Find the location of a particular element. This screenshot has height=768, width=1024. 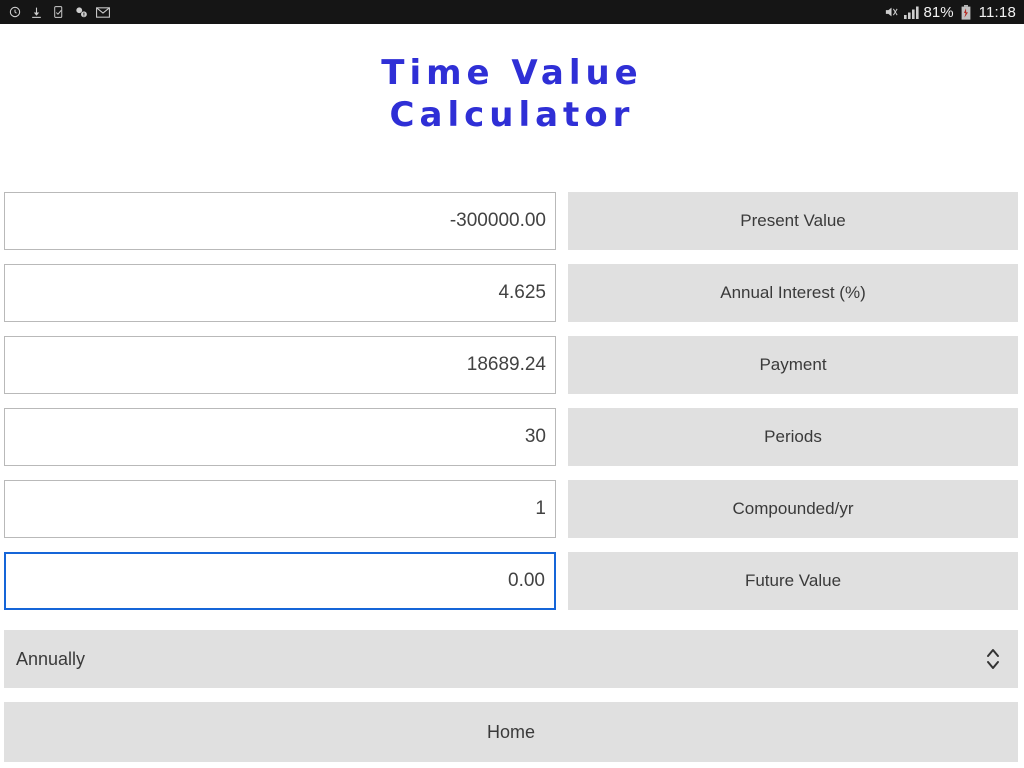

contacts-alert-icon is located at coordinates (80, 12).